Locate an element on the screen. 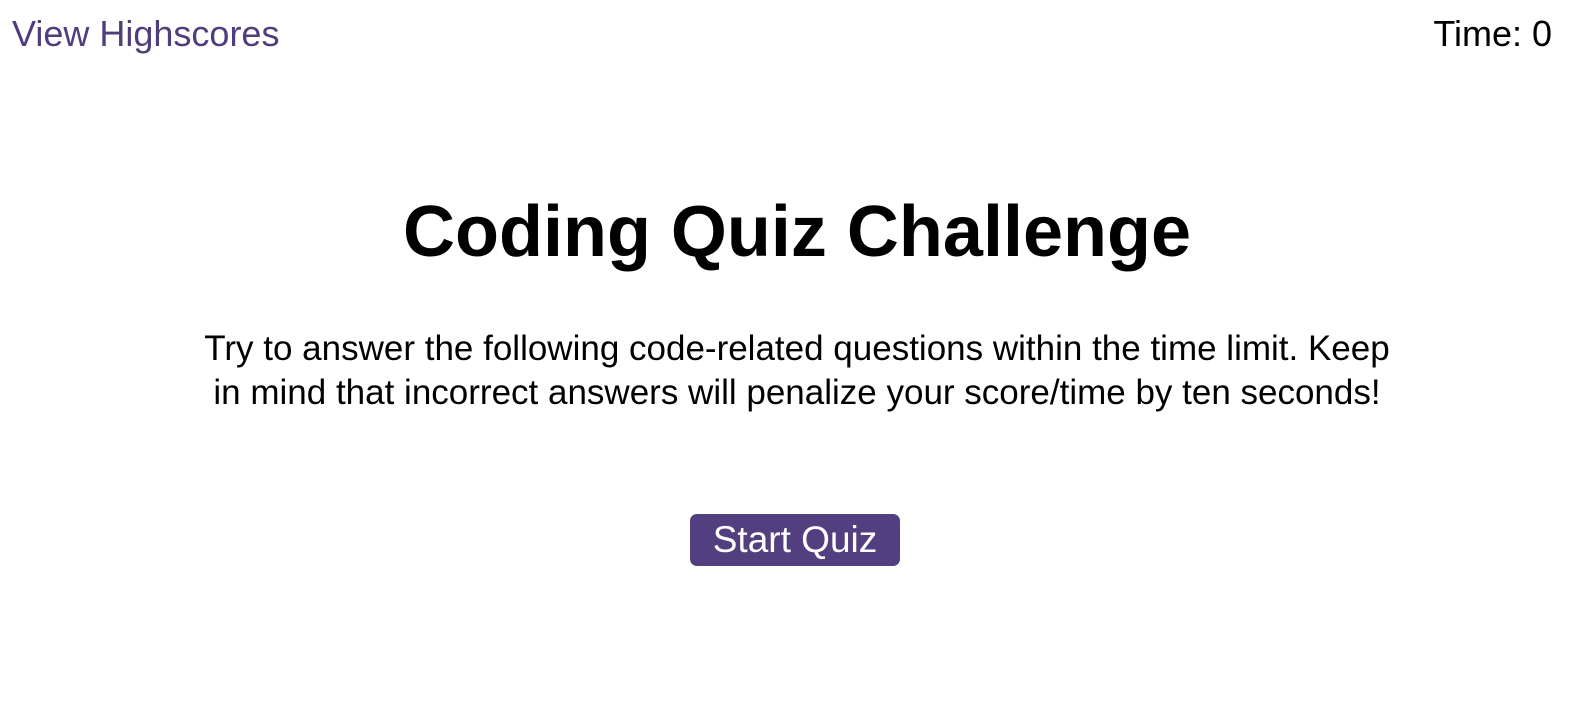  page-title: Coding Quiz Challenge is located at coordinates (797, 232).